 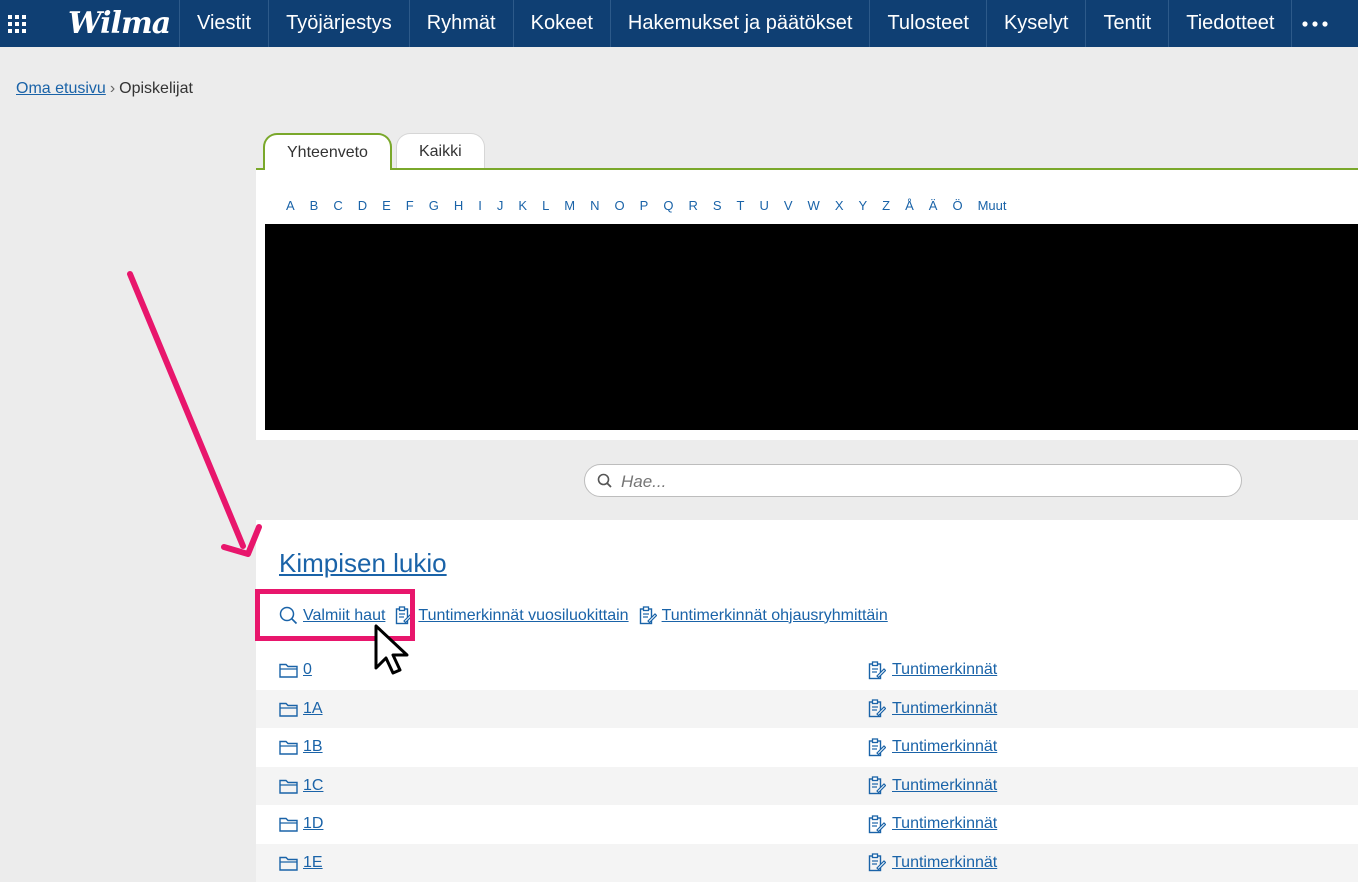 What do you see at coordinates (763, 205) in the screenshot?
I see `letter-link: U` at bounding box center [763, 205].